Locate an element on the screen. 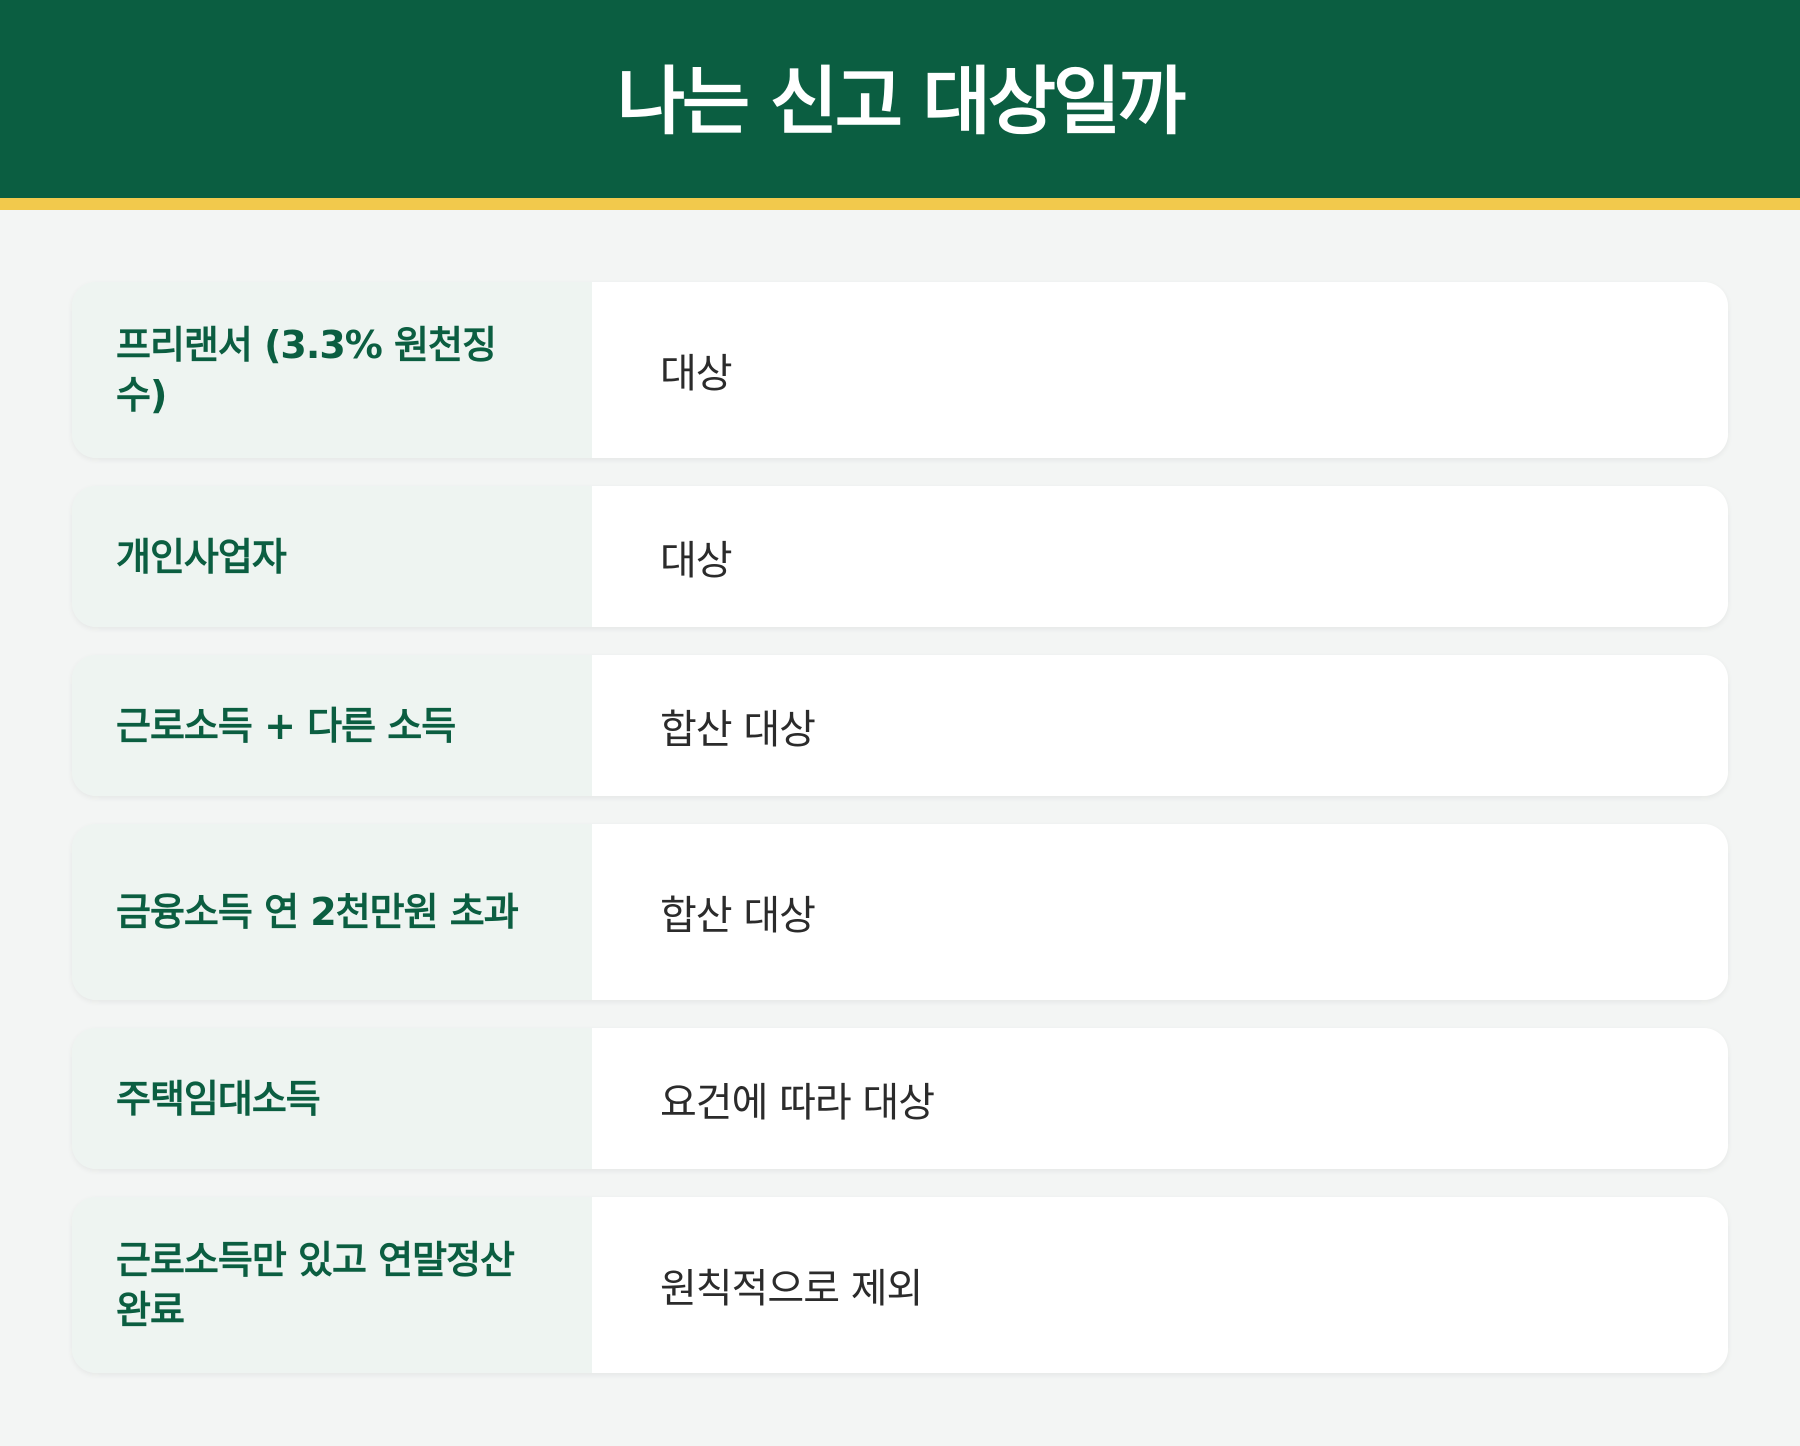 Image resolution: width=1800 pixels, height=1446 pixels. row-label: 프리랜서 (3.3% 원천징수) is located at coordinates (332, 370).